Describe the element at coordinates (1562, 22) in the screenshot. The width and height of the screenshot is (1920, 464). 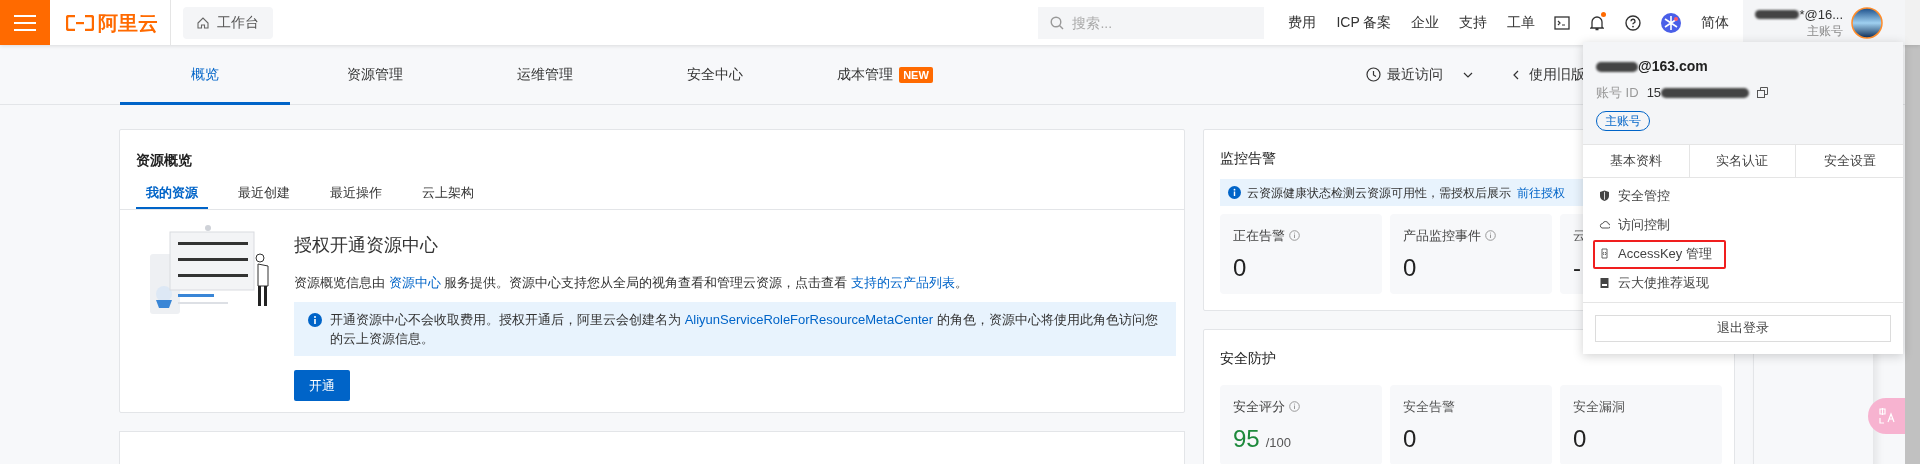
I see `terminal-icon` at that location.